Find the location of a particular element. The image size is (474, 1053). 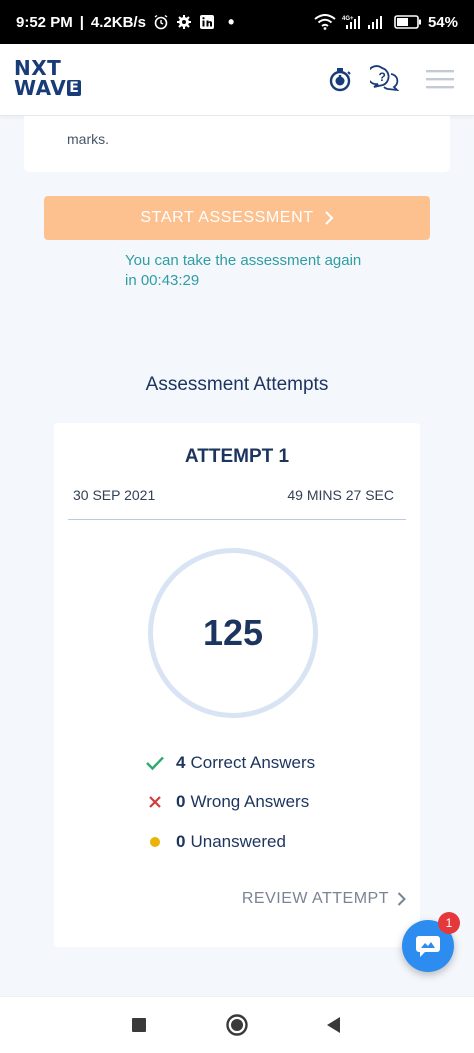

stopwatch-icon is located at coordinates (340, 79).